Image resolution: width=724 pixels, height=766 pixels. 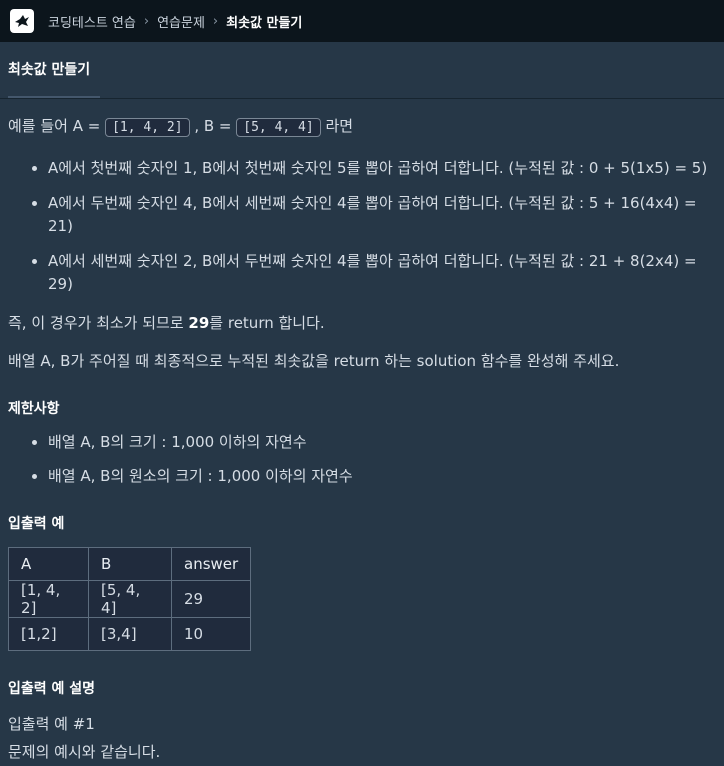 What do you see at coordinates (211, 599) in the screenshot?
I see `table-cell: 29` at bounding box center [211, 599].